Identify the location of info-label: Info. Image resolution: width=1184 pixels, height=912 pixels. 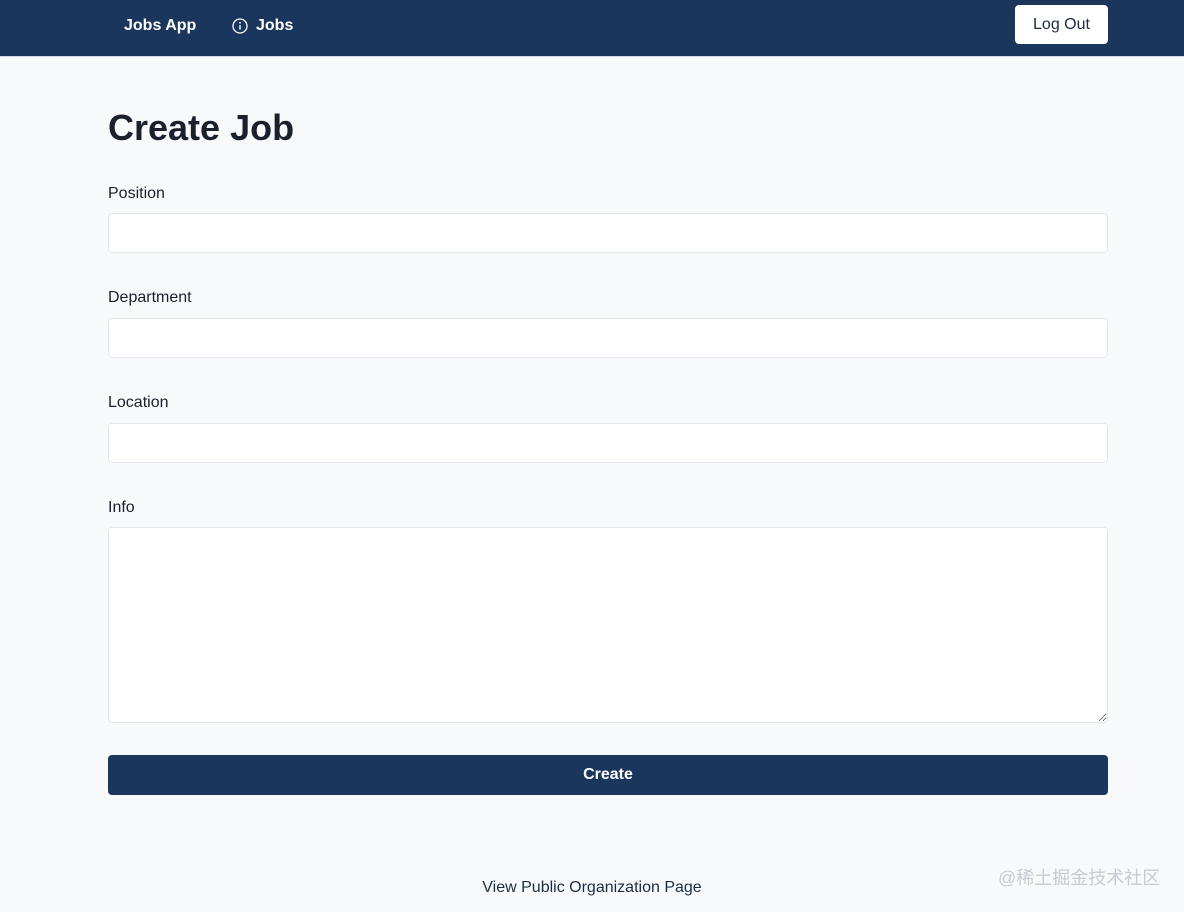
(121, 507).